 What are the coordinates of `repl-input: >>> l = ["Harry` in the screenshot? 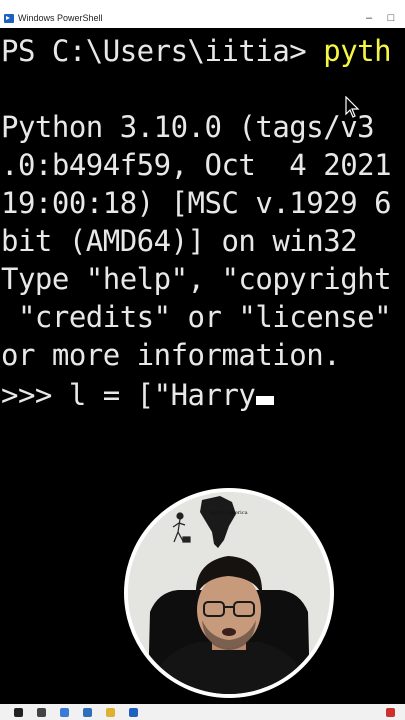 It's located at (128, 395).